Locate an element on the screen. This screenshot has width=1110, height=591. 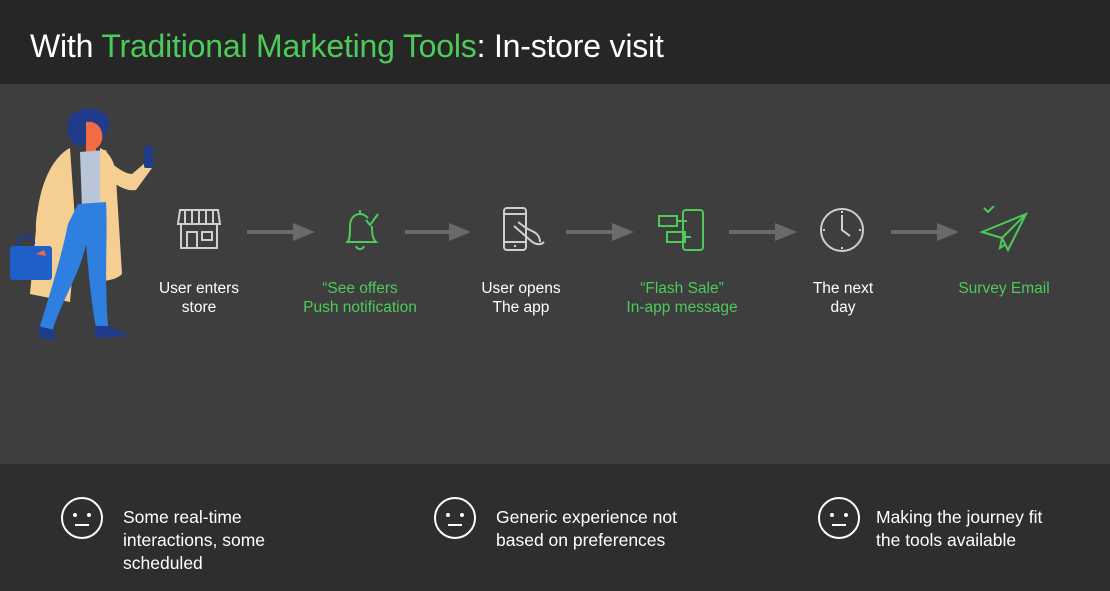
phone-tap-icon is located at coordinates (524, 229).